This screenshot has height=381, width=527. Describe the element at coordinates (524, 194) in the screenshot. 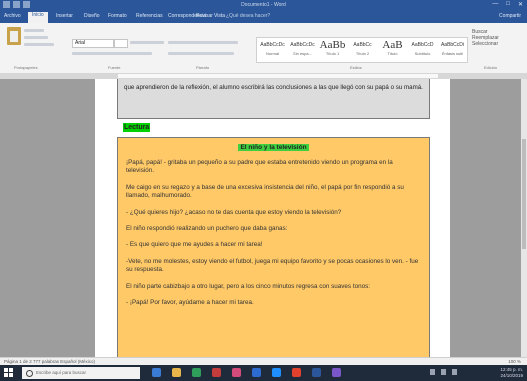

I see `scrollbar-thumb` at that location.